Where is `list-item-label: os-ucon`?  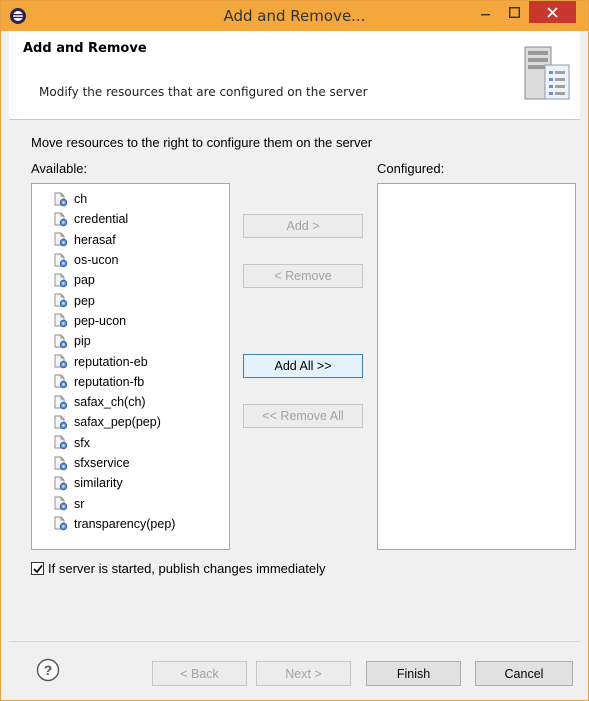
list-item-label: os-ucon is located at coordinates (96, 260).